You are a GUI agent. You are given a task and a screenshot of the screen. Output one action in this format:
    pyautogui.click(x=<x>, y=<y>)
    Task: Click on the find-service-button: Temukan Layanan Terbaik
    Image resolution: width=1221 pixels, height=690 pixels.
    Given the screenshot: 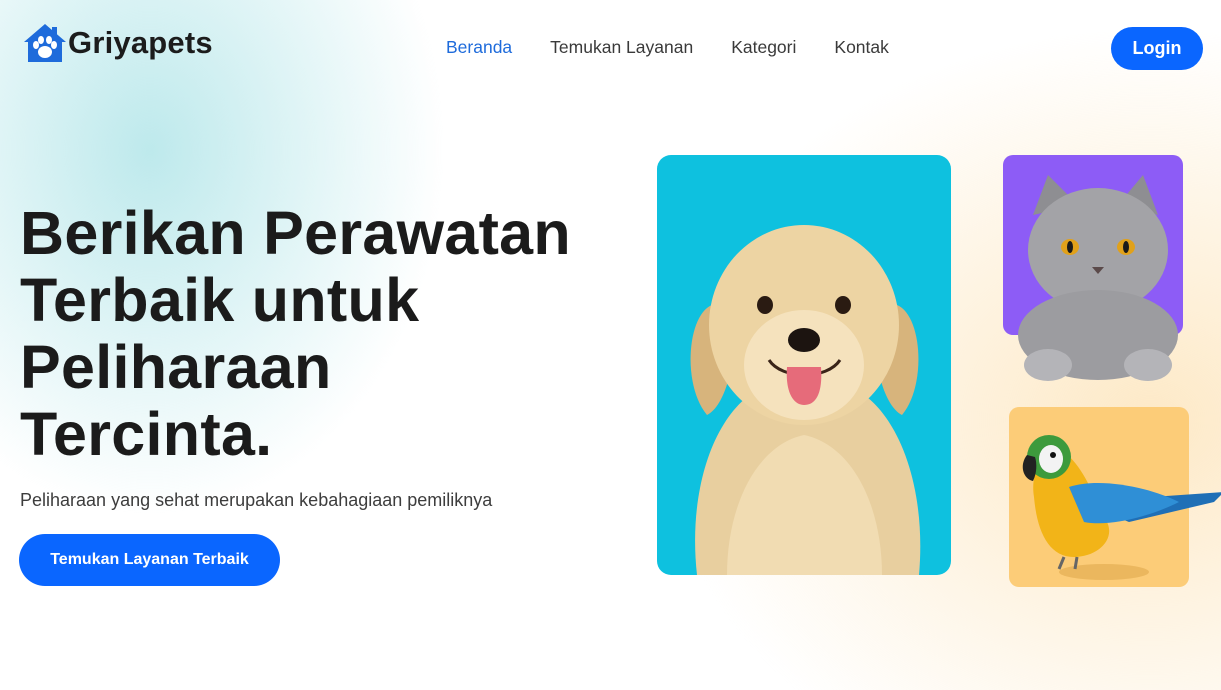 What is the action you would take?
    pyautogui.click(x=149, y=560)
    